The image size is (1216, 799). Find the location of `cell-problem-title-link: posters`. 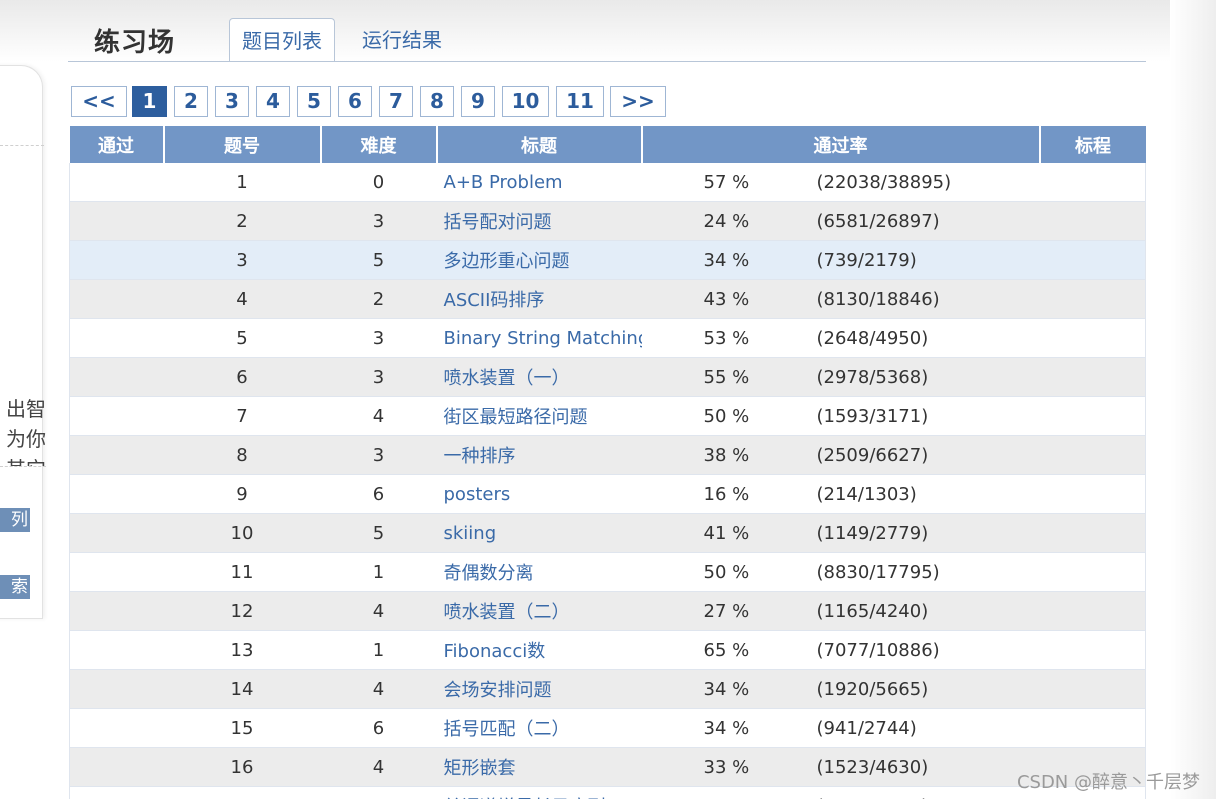

cell-problem-title-link: posters is located at coordinates (539, 494).